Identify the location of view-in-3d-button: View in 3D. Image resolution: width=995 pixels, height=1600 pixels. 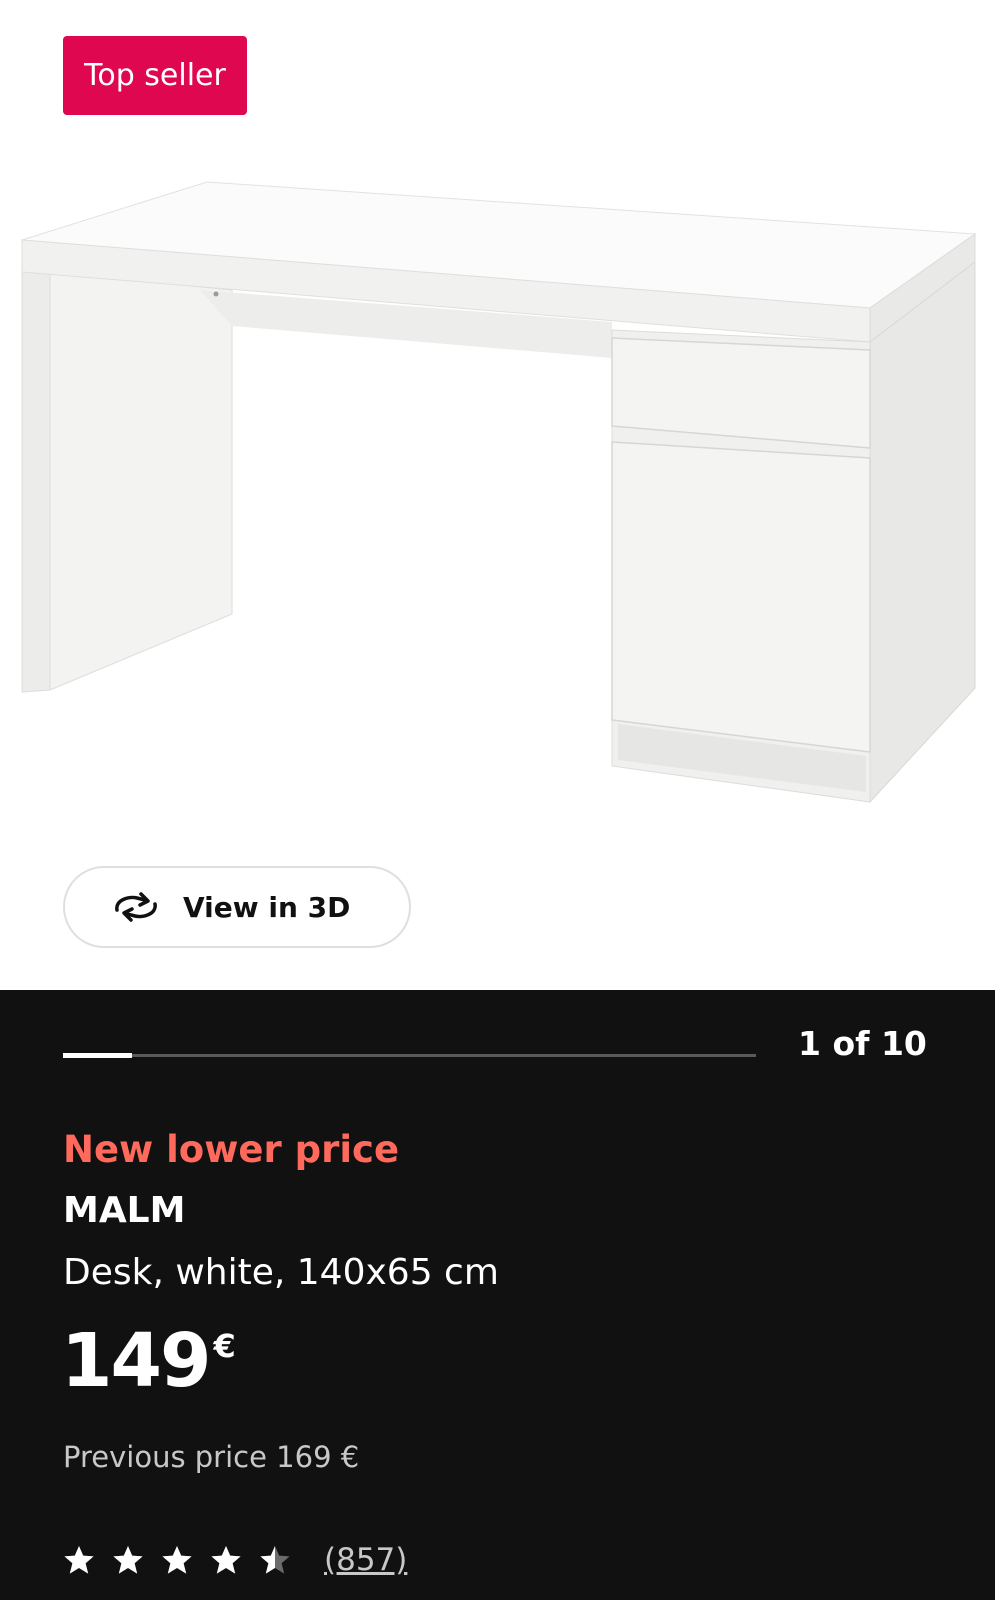
(237, 907).